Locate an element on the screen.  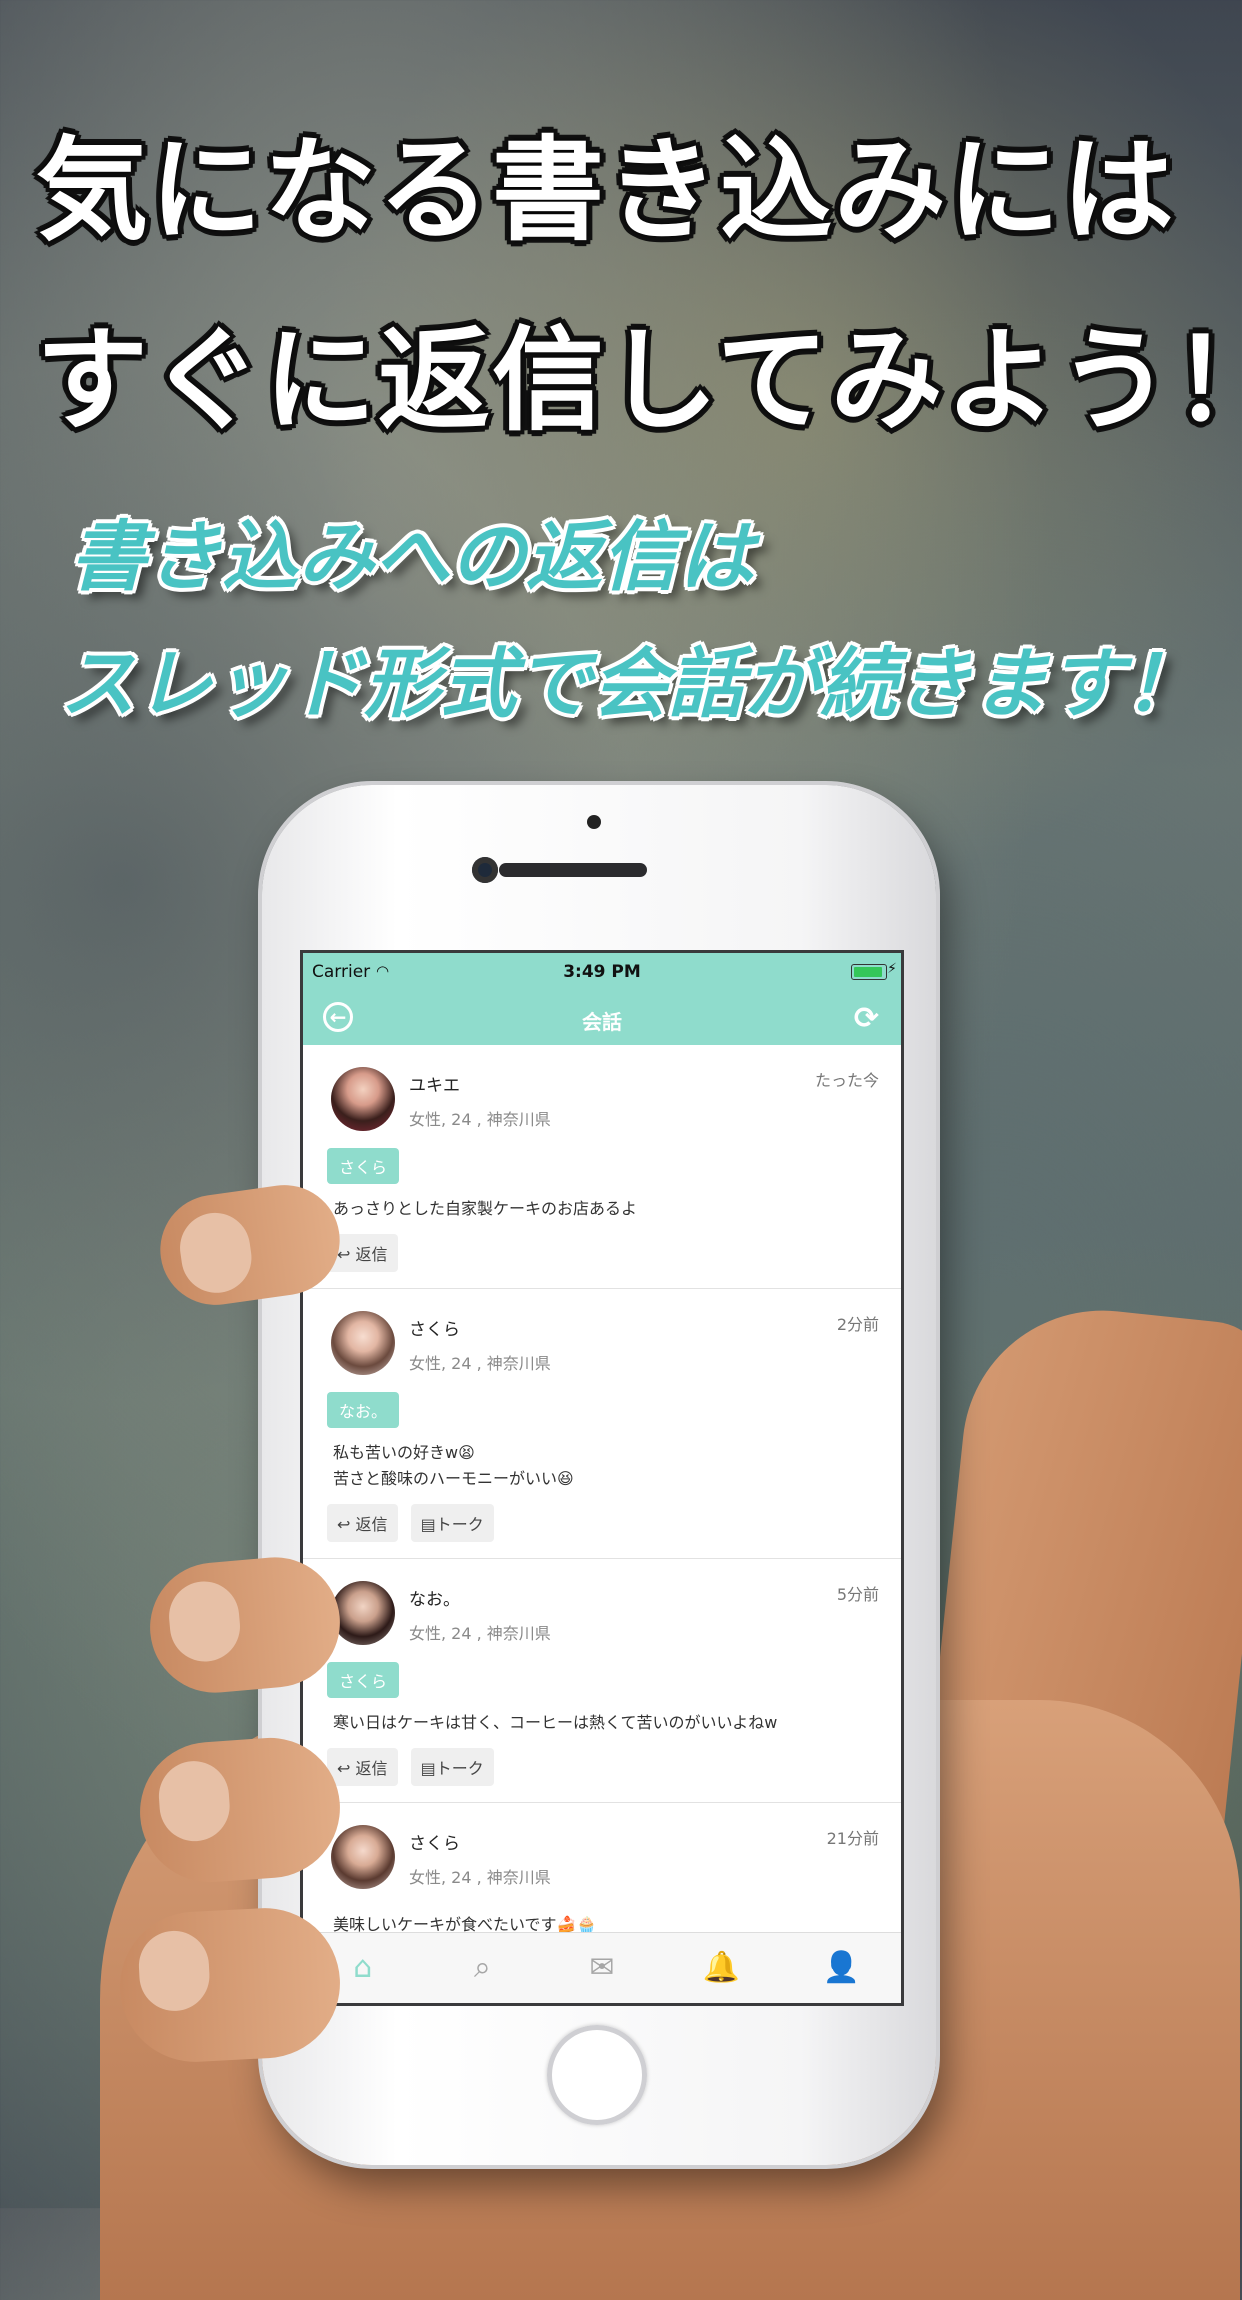
phone-sensor is located at coordinates (594, 822).